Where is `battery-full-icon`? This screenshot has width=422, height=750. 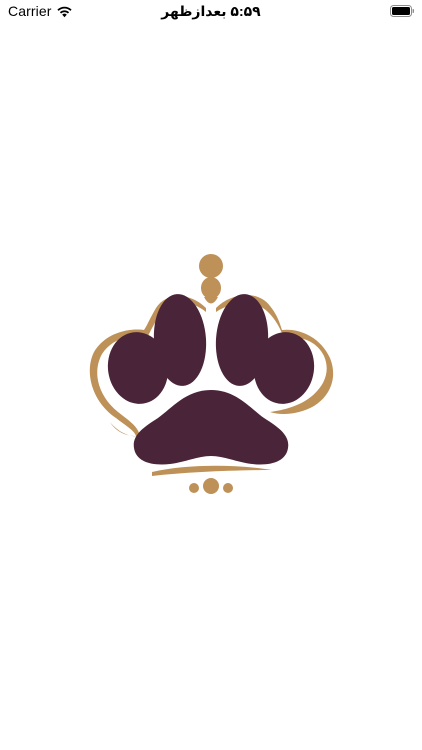
battery-full-icon is located at coordinates (402, 11).